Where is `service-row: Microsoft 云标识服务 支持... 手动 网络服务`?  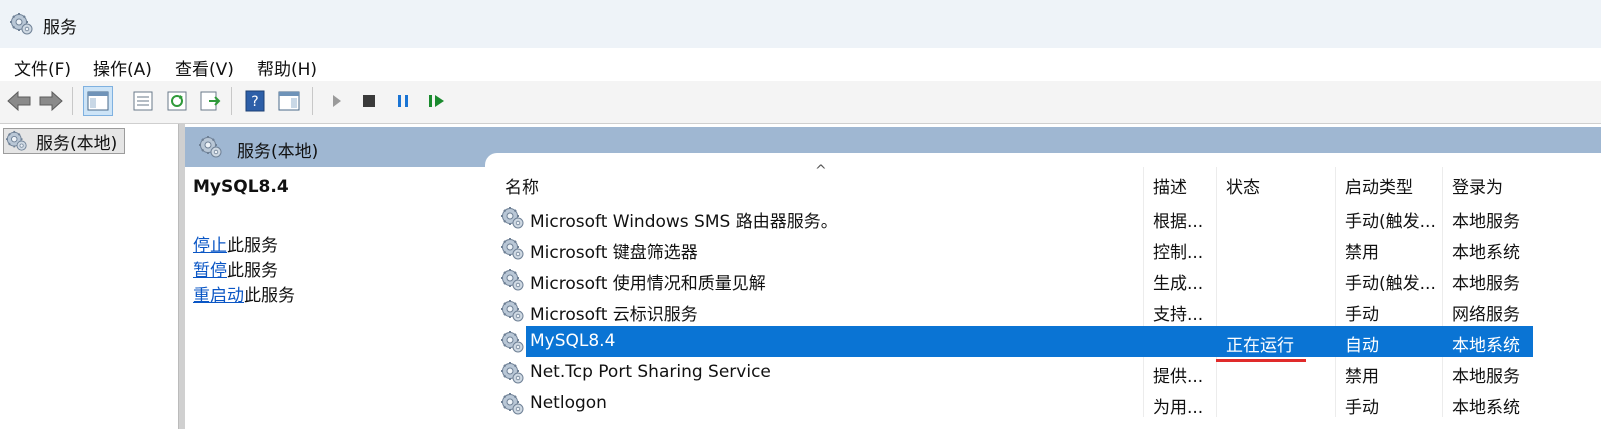 service-row: Microsoft 云标识服务 支持... 手动 网络服务 is located at coordinates (1017, 310).